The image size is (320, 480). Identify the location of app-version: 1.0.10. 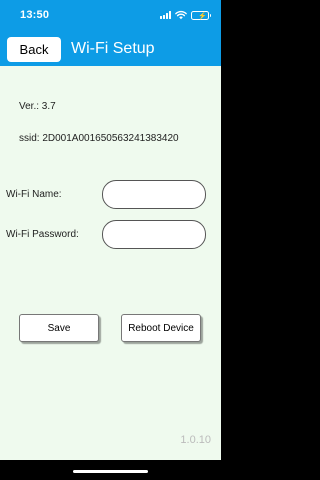
(195, 440).